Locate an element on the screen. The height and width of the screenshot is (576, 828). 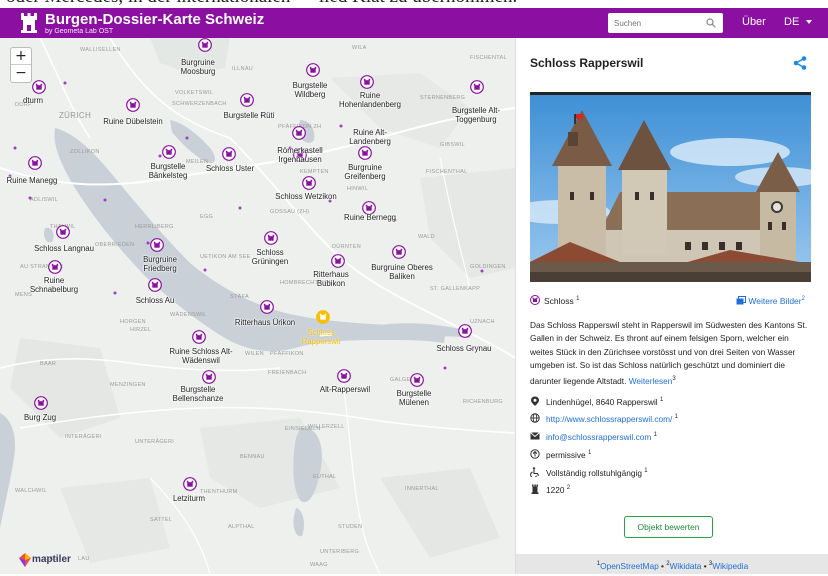
castle-marker-label: Ruine Alt- Landenberg is located at coordinates (370, 137).